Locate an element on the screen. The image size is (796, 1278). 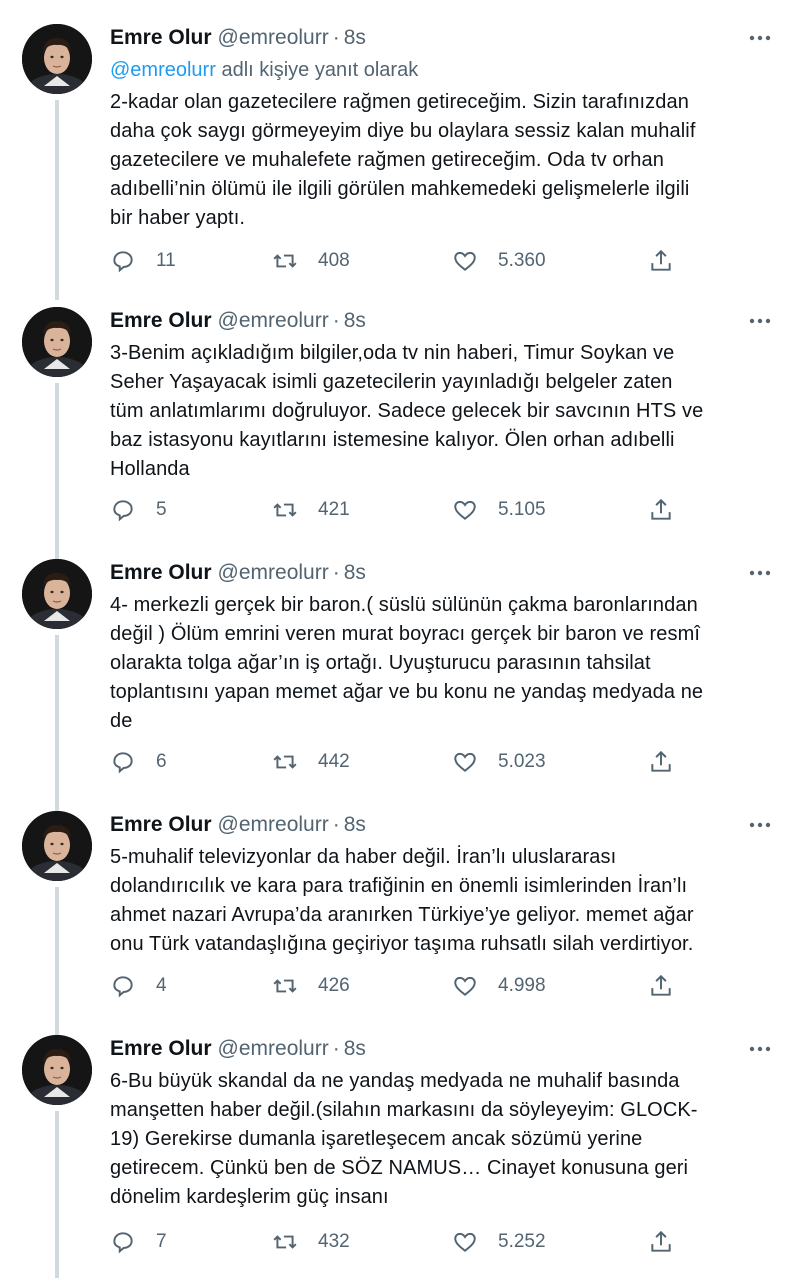
reply-count: 5 is located at coordinates (161, 509).